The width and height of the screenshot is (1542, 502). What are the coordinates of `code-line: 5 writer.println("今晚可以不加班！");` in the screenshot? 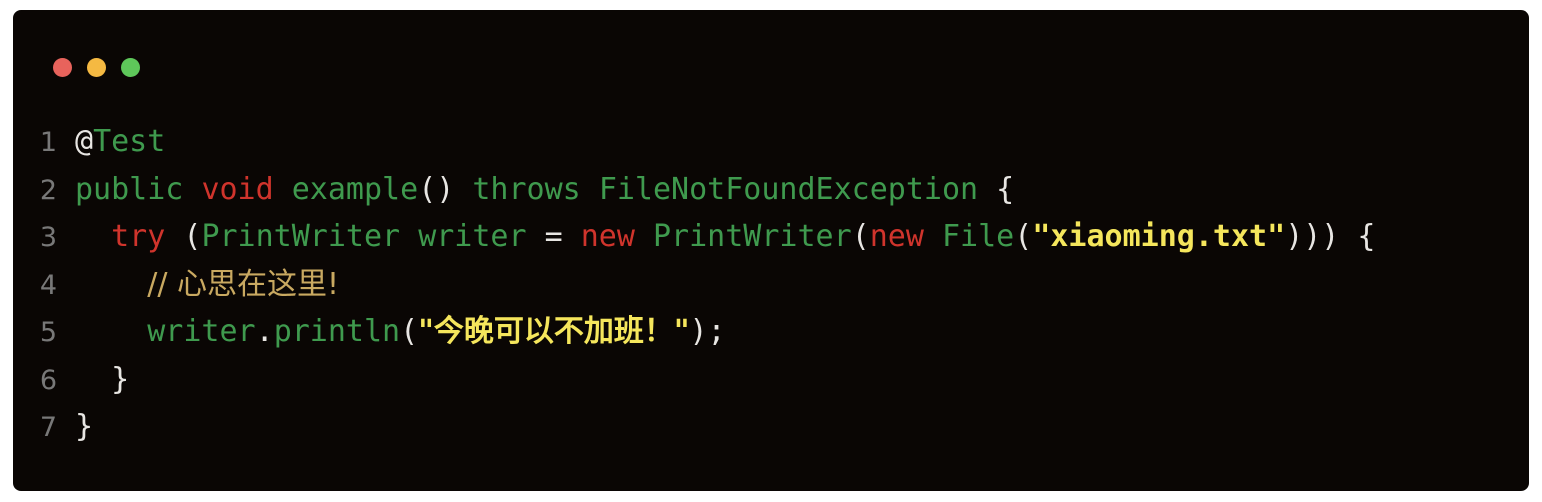 It's located at (771, 332).